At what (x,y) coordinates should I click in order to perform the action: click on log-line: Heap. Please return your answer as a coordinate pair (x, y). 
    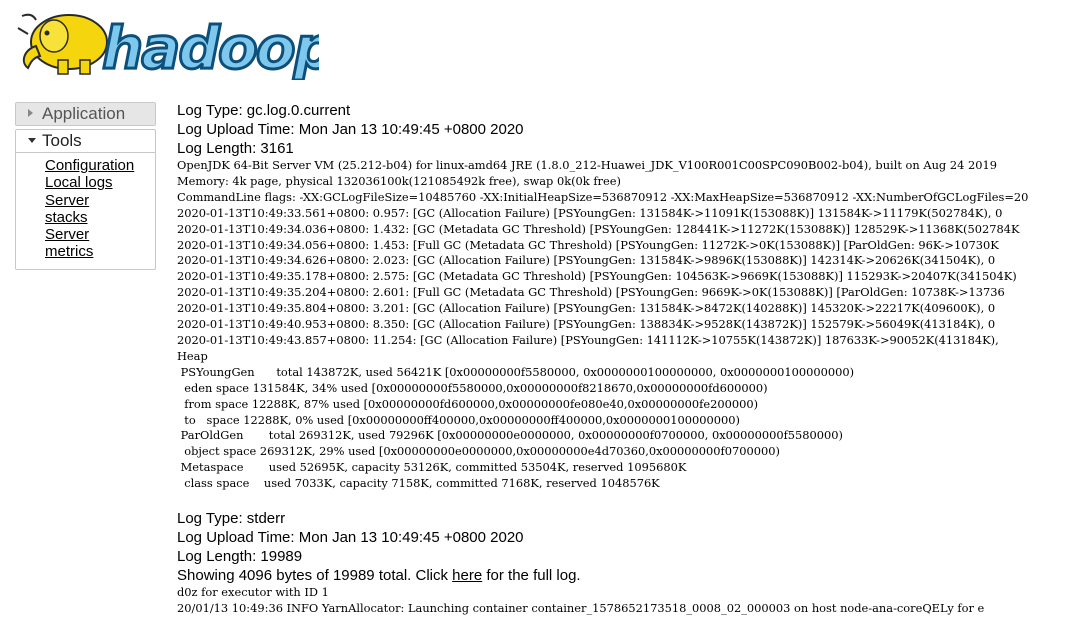
    Looking at the image, I should click on (192, 355).